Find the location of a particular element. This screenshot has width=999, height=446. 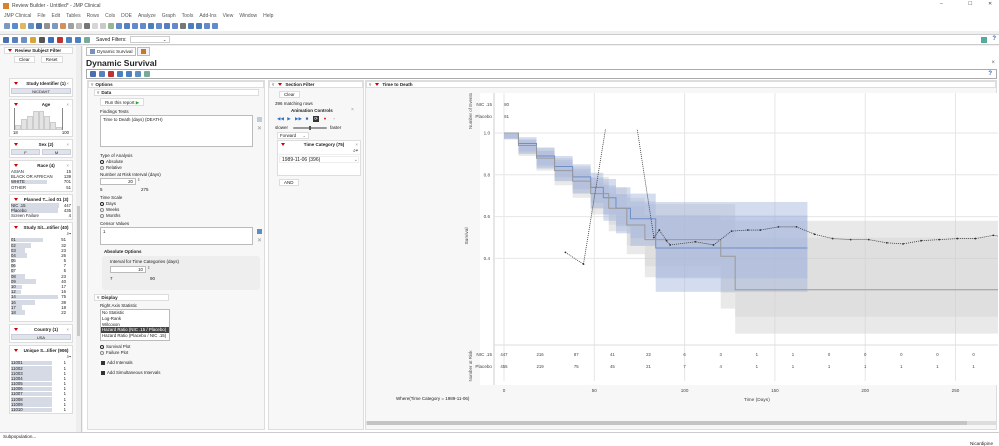

radio-failure-plot: Failure Plot is located at coordinates (114, 352).